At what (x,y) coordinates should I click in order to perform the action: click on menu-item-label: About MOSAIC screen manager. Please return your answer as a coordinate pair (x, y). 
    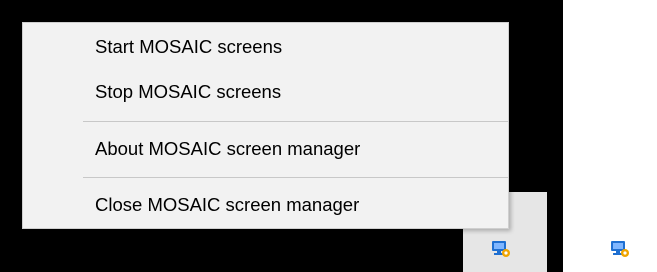
    Looking at the image, I should click on (228, 148).